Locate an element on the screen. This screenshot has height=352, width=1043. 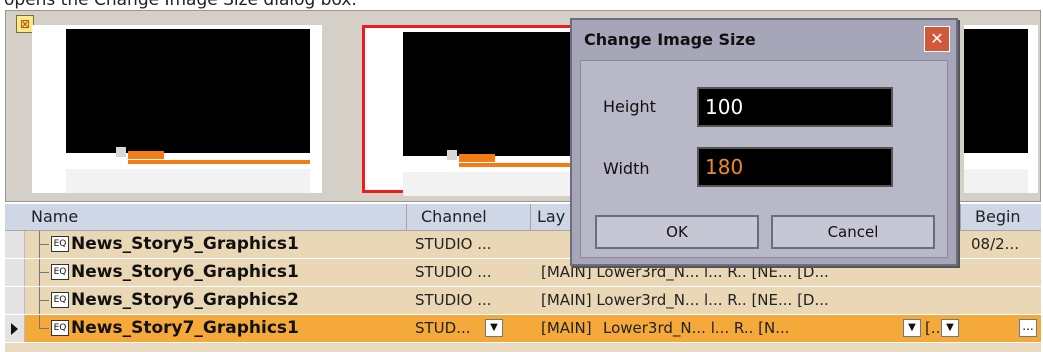
height-label: Height is located at coordinates (629, 106).